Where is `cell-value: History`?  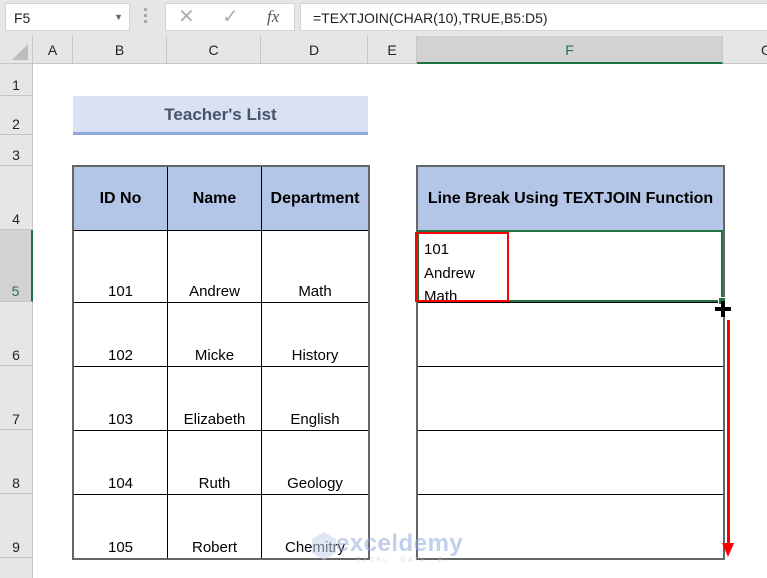 cell-value: History is located at coordinates (315, 355).